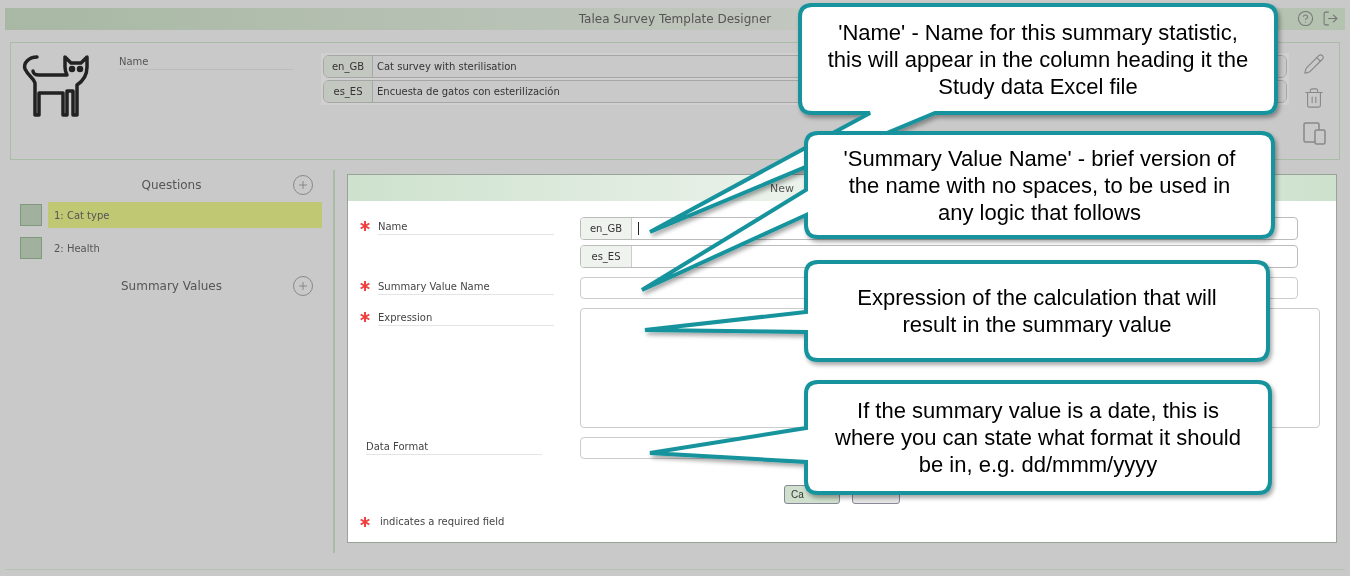  I want to click on callout-text: 'Summary Value Name' - brief version of the name with no spaces, to be used in any logic that follows, so click(1039, 185).